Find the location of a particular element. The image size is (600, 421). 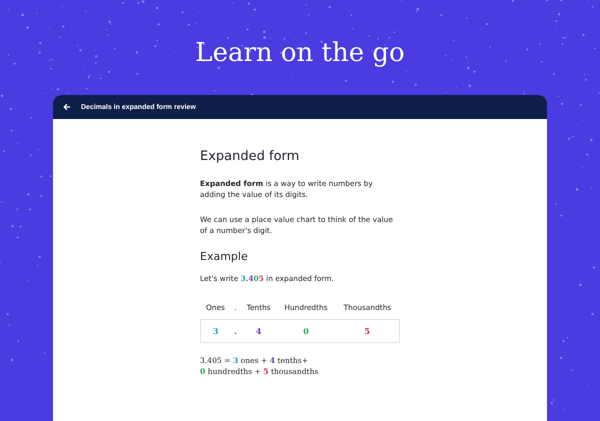

table-cell: . is located at coordinates (235, 330).